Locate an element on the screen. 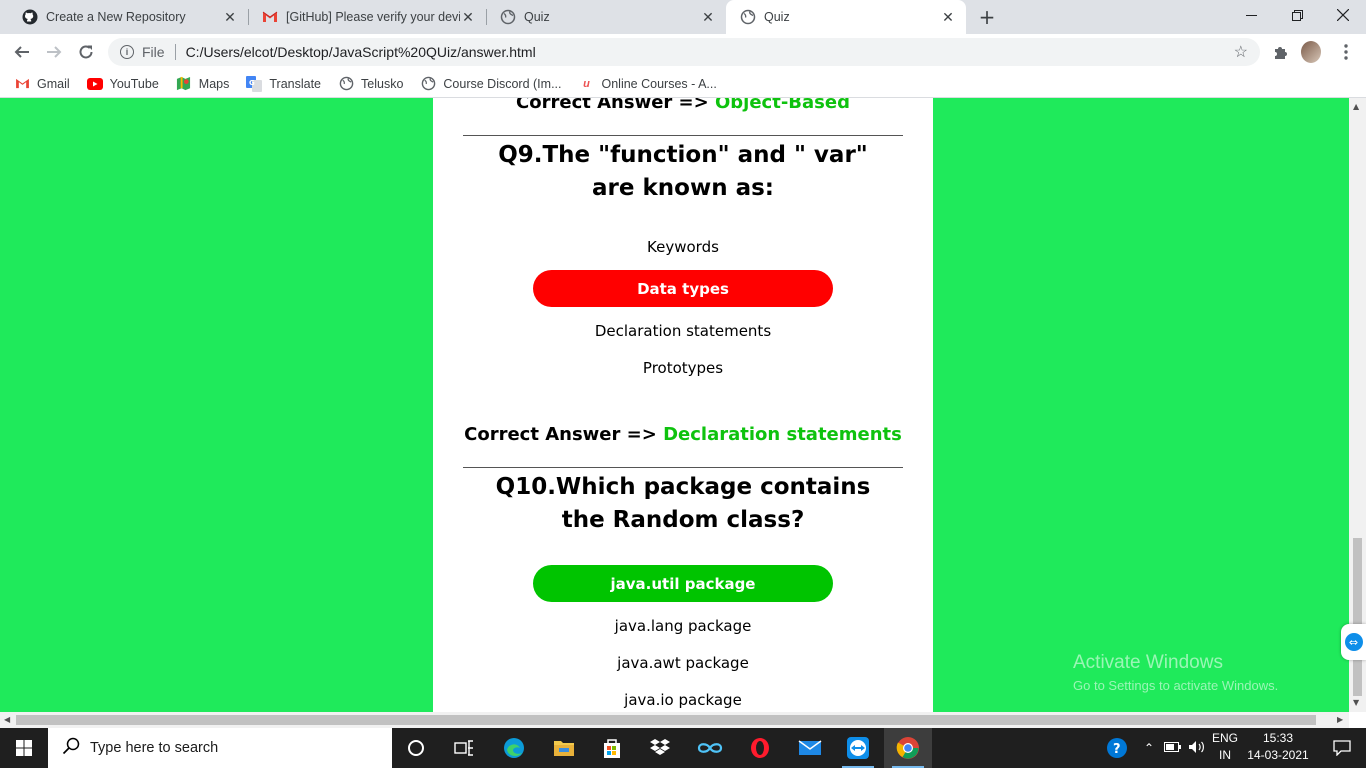 This screenshot has height=768, width=1366. bookmark-maps: Maps is located at coordinates (203, 84).